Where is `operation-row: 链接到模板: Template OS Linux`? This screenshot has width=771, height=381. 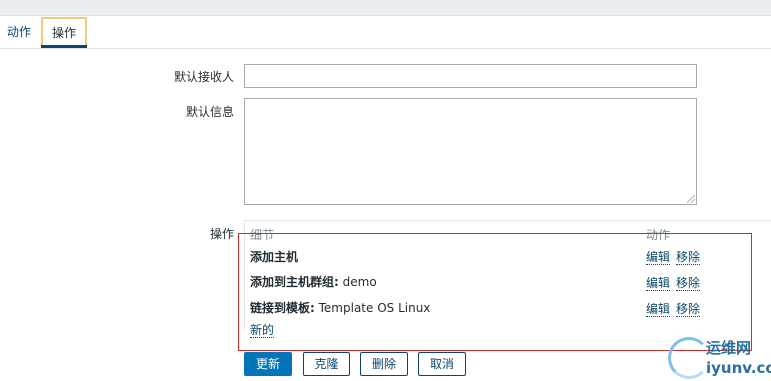
operation-row: 链接到模板: Template OS Linux is located at coordinates (340, 307).